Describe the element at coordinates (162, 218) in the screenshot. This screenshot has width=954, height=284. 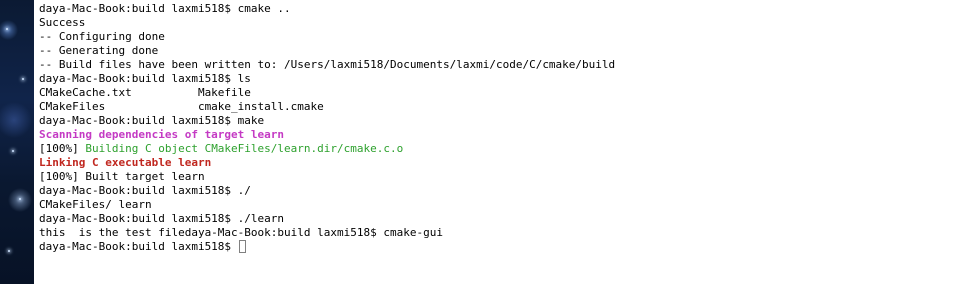
I see `terminal-line: daya-Mac-Book:build laxmi518$ ./learn` at that location.